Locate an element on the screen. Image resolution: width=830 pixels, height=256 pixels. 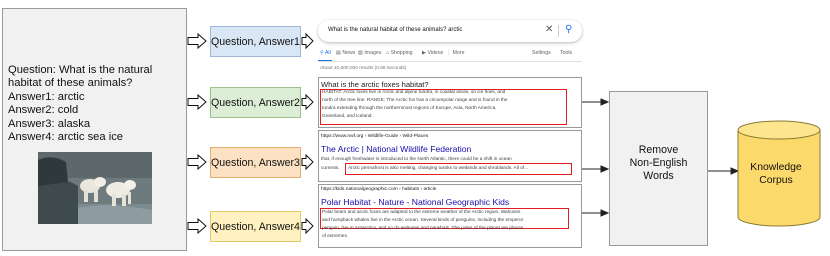
remove-non-english-label: Remove Non-English Words is located at coordinates (658, 163).